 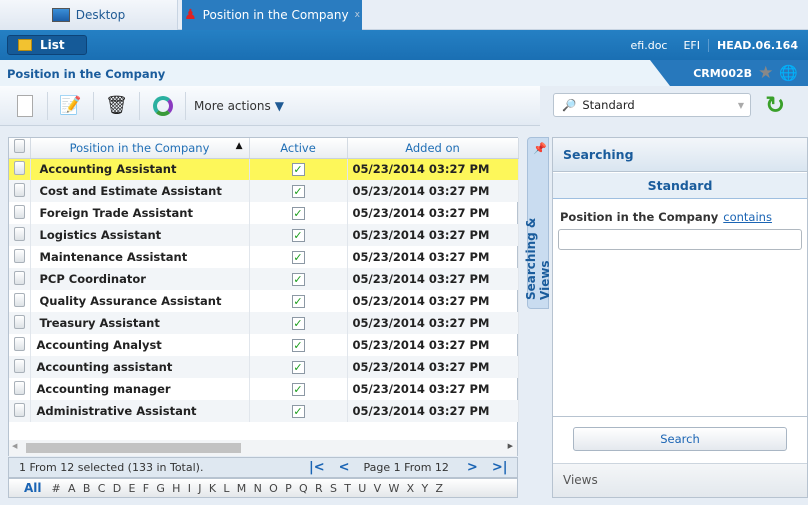 What do you see at coordinates (649, 45) in the screenshot?
I see `user-doc: efi.doc` at bounding box center [649, 45].